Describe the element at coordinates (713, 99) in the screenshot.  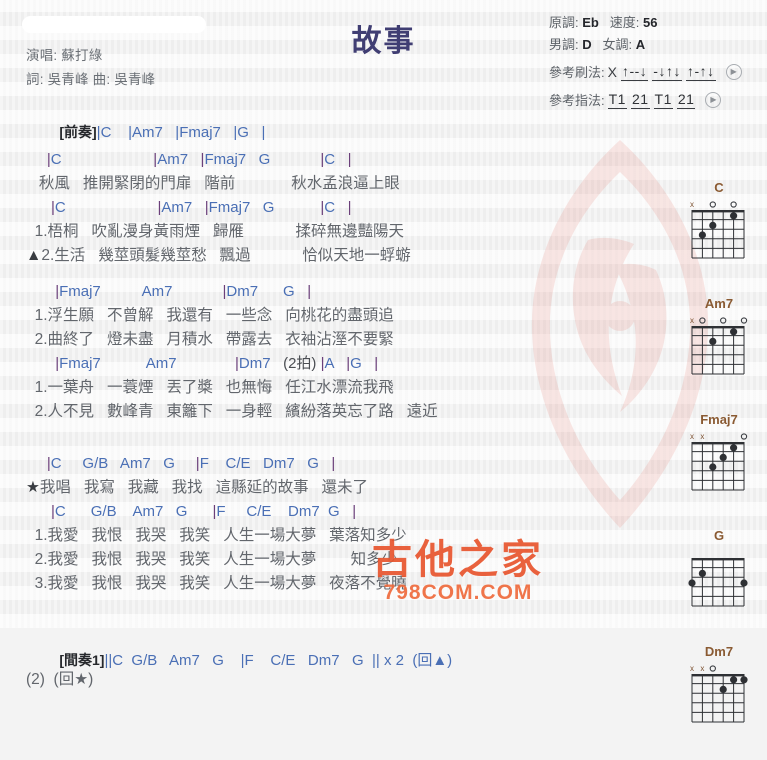
I see `play-icon-fingerstyle: ▶` at that location.